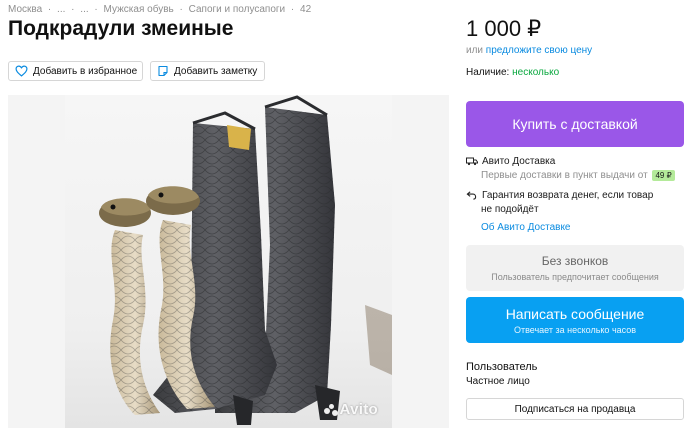  What do you see at coordinates (519, 161) in the screenshot?
I see `delivery-title: Авито Доставка` at bounding box center [519, 161].